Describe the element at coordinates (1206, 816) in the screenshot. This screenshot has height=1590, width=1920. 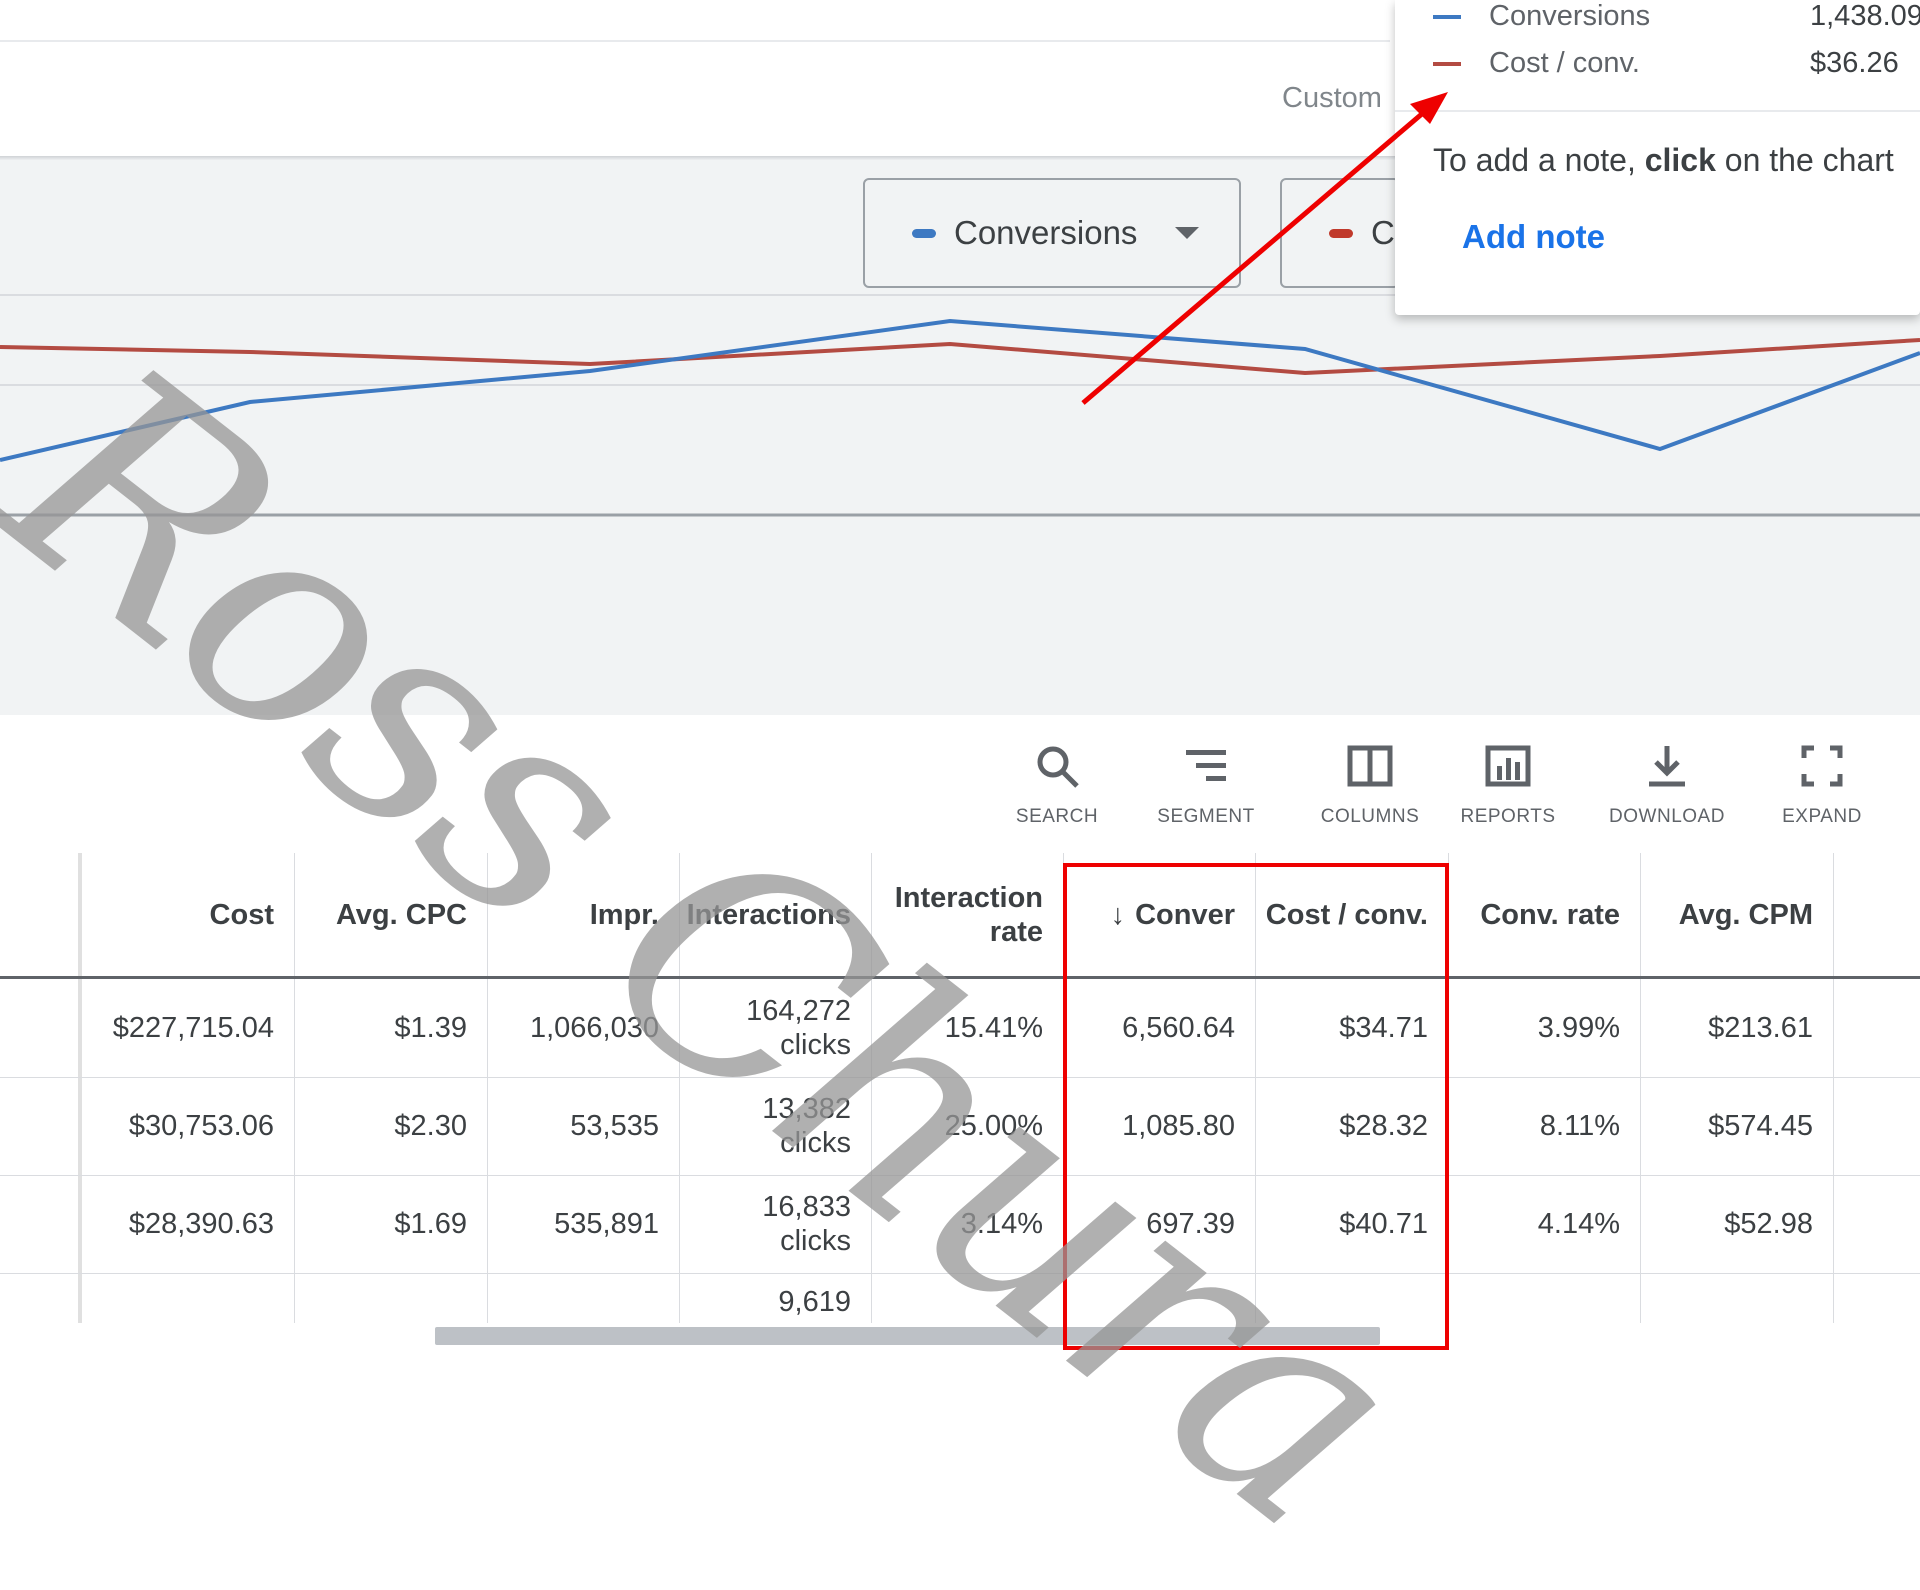
I see `segment-label: SEGMENT` at that location.